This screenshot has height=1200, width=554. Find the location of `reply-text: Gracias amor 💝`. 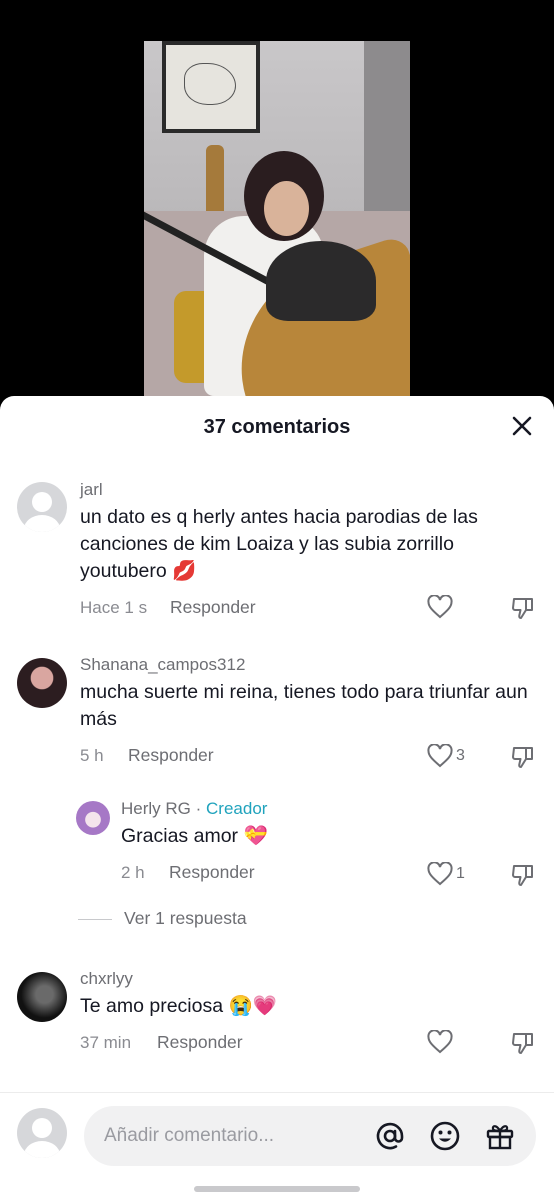

reply-text: Gracias amor 💝 is located at coordinates (194, 836).